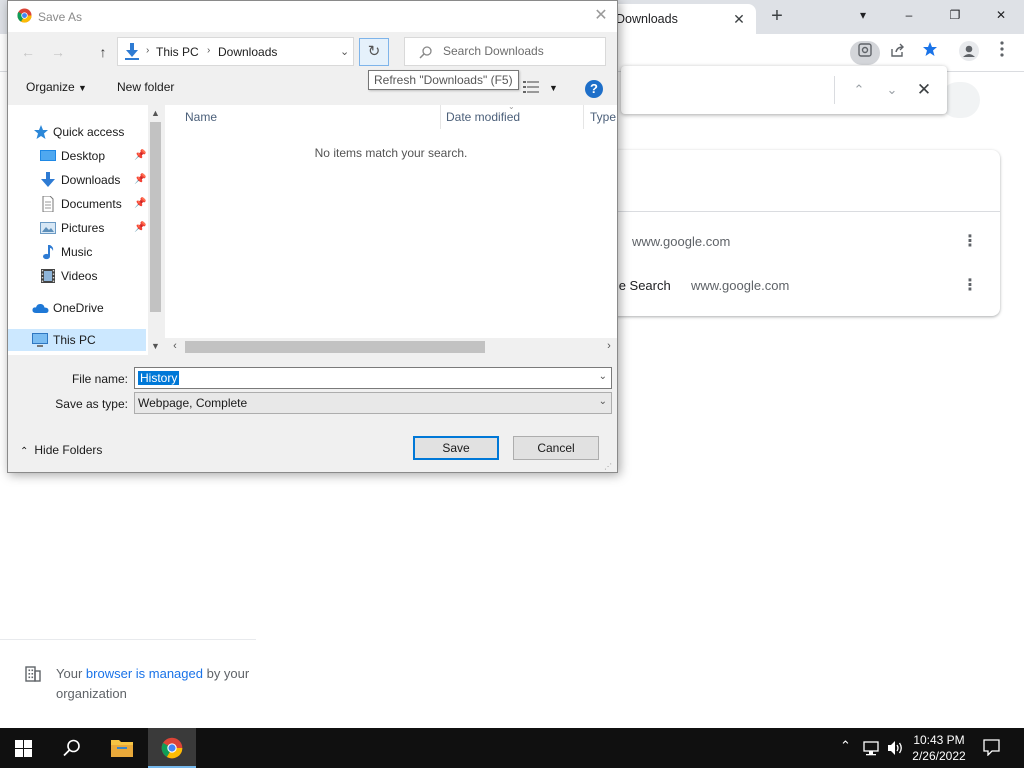 The height and width of the screenshot is (768, 1024). What do you see at coordinates (68, 450) in the screenshot?
I see `hide-folders-label: Hide Folders` at bounding box center [68, 450].